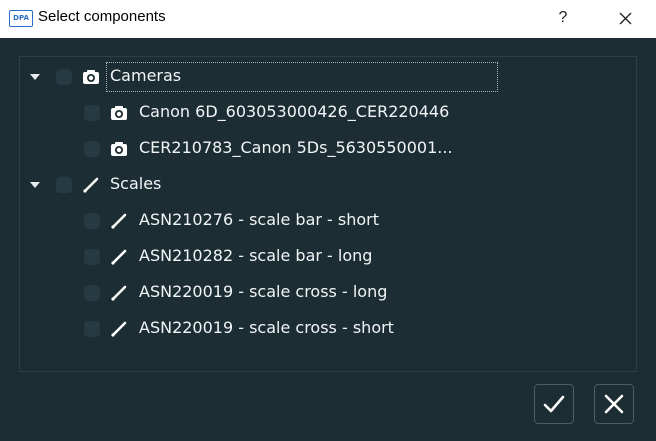 The width and height of the screenshot is (656, 441). I want to click on tree-item-row: Canon 6D_603053000426_CER220446, so click(328, 113).